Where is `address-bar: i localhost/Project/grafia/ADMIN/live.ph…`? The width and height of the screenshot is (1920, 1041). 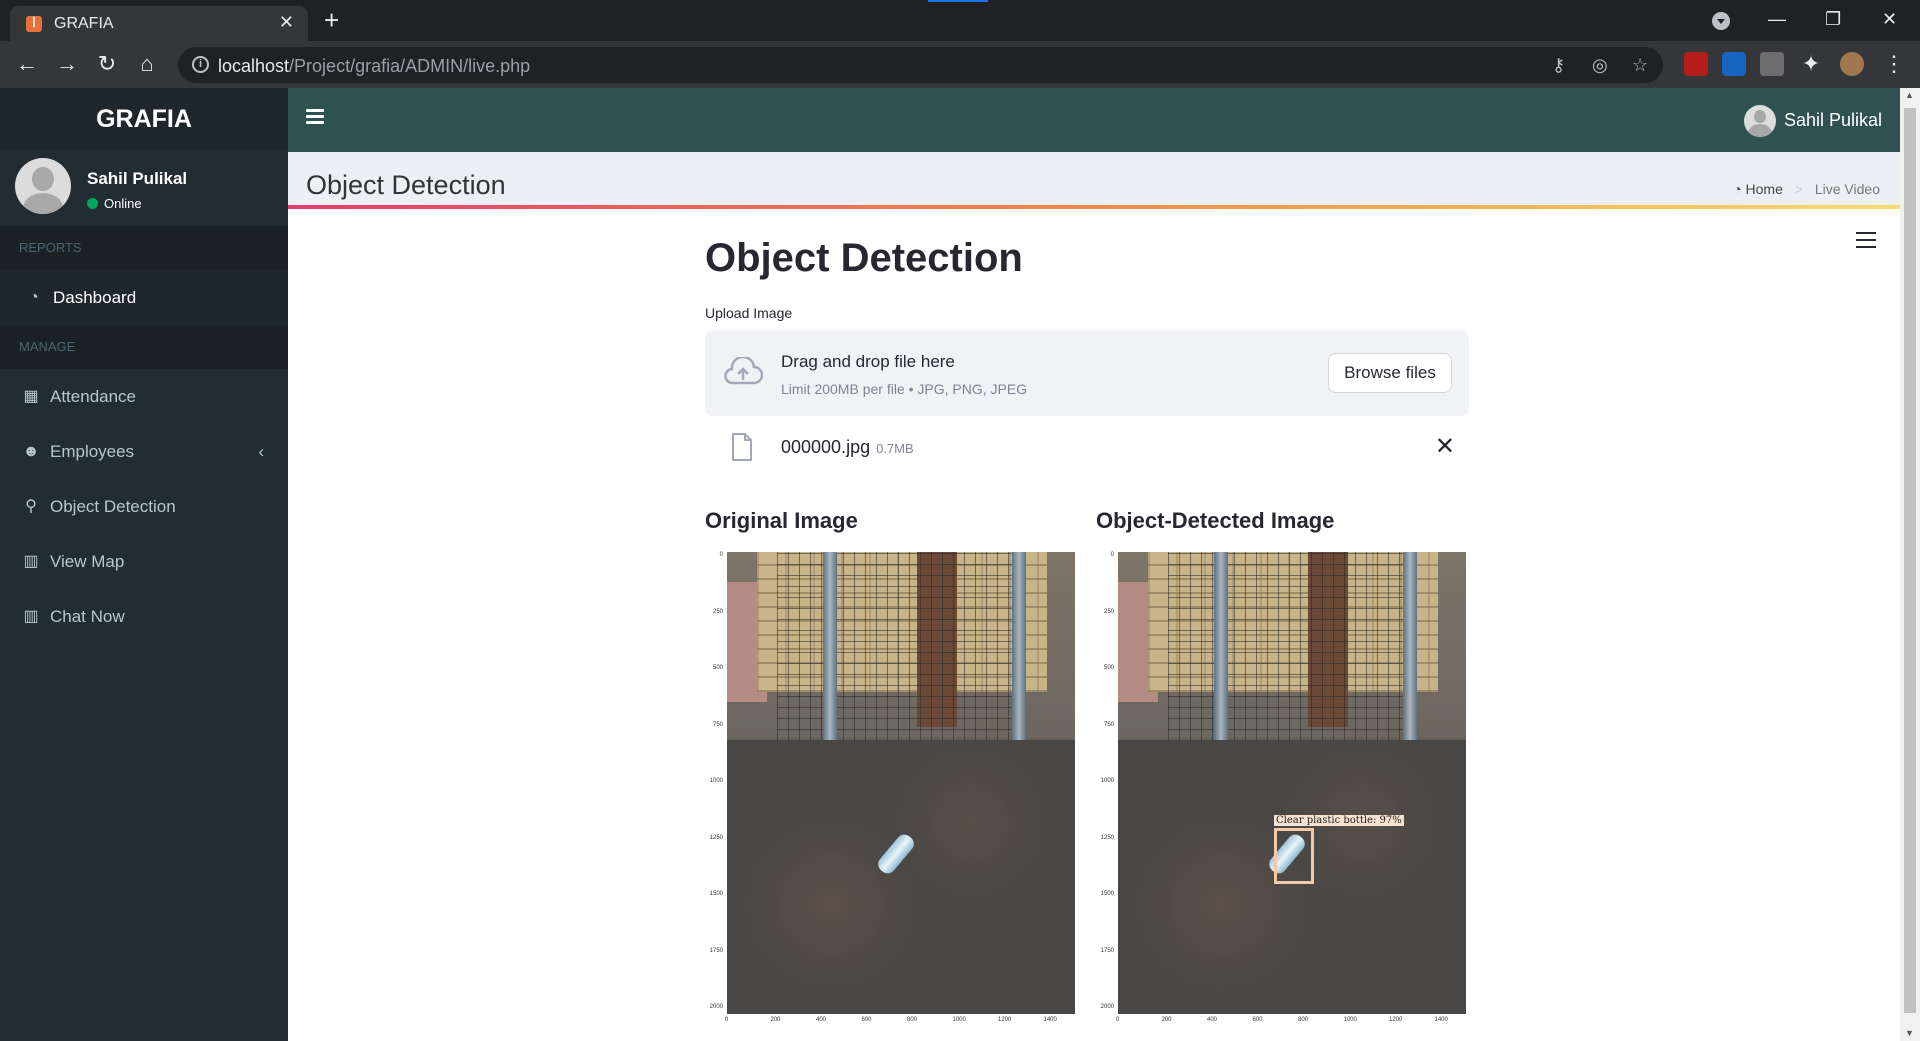
address-bar: i localhost/Project/grafia/ADMIN/live.ph… is located at coordinates (920, 65).